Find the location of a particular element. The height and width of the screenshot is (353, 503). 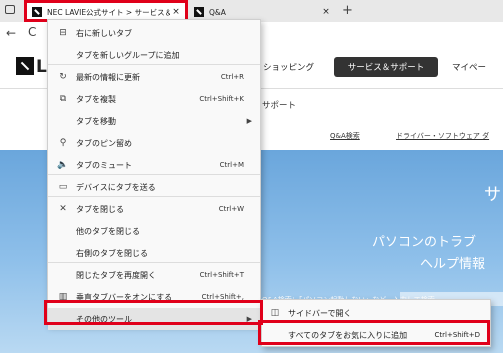

back-icon: ← is located at coordinates (11, 33).